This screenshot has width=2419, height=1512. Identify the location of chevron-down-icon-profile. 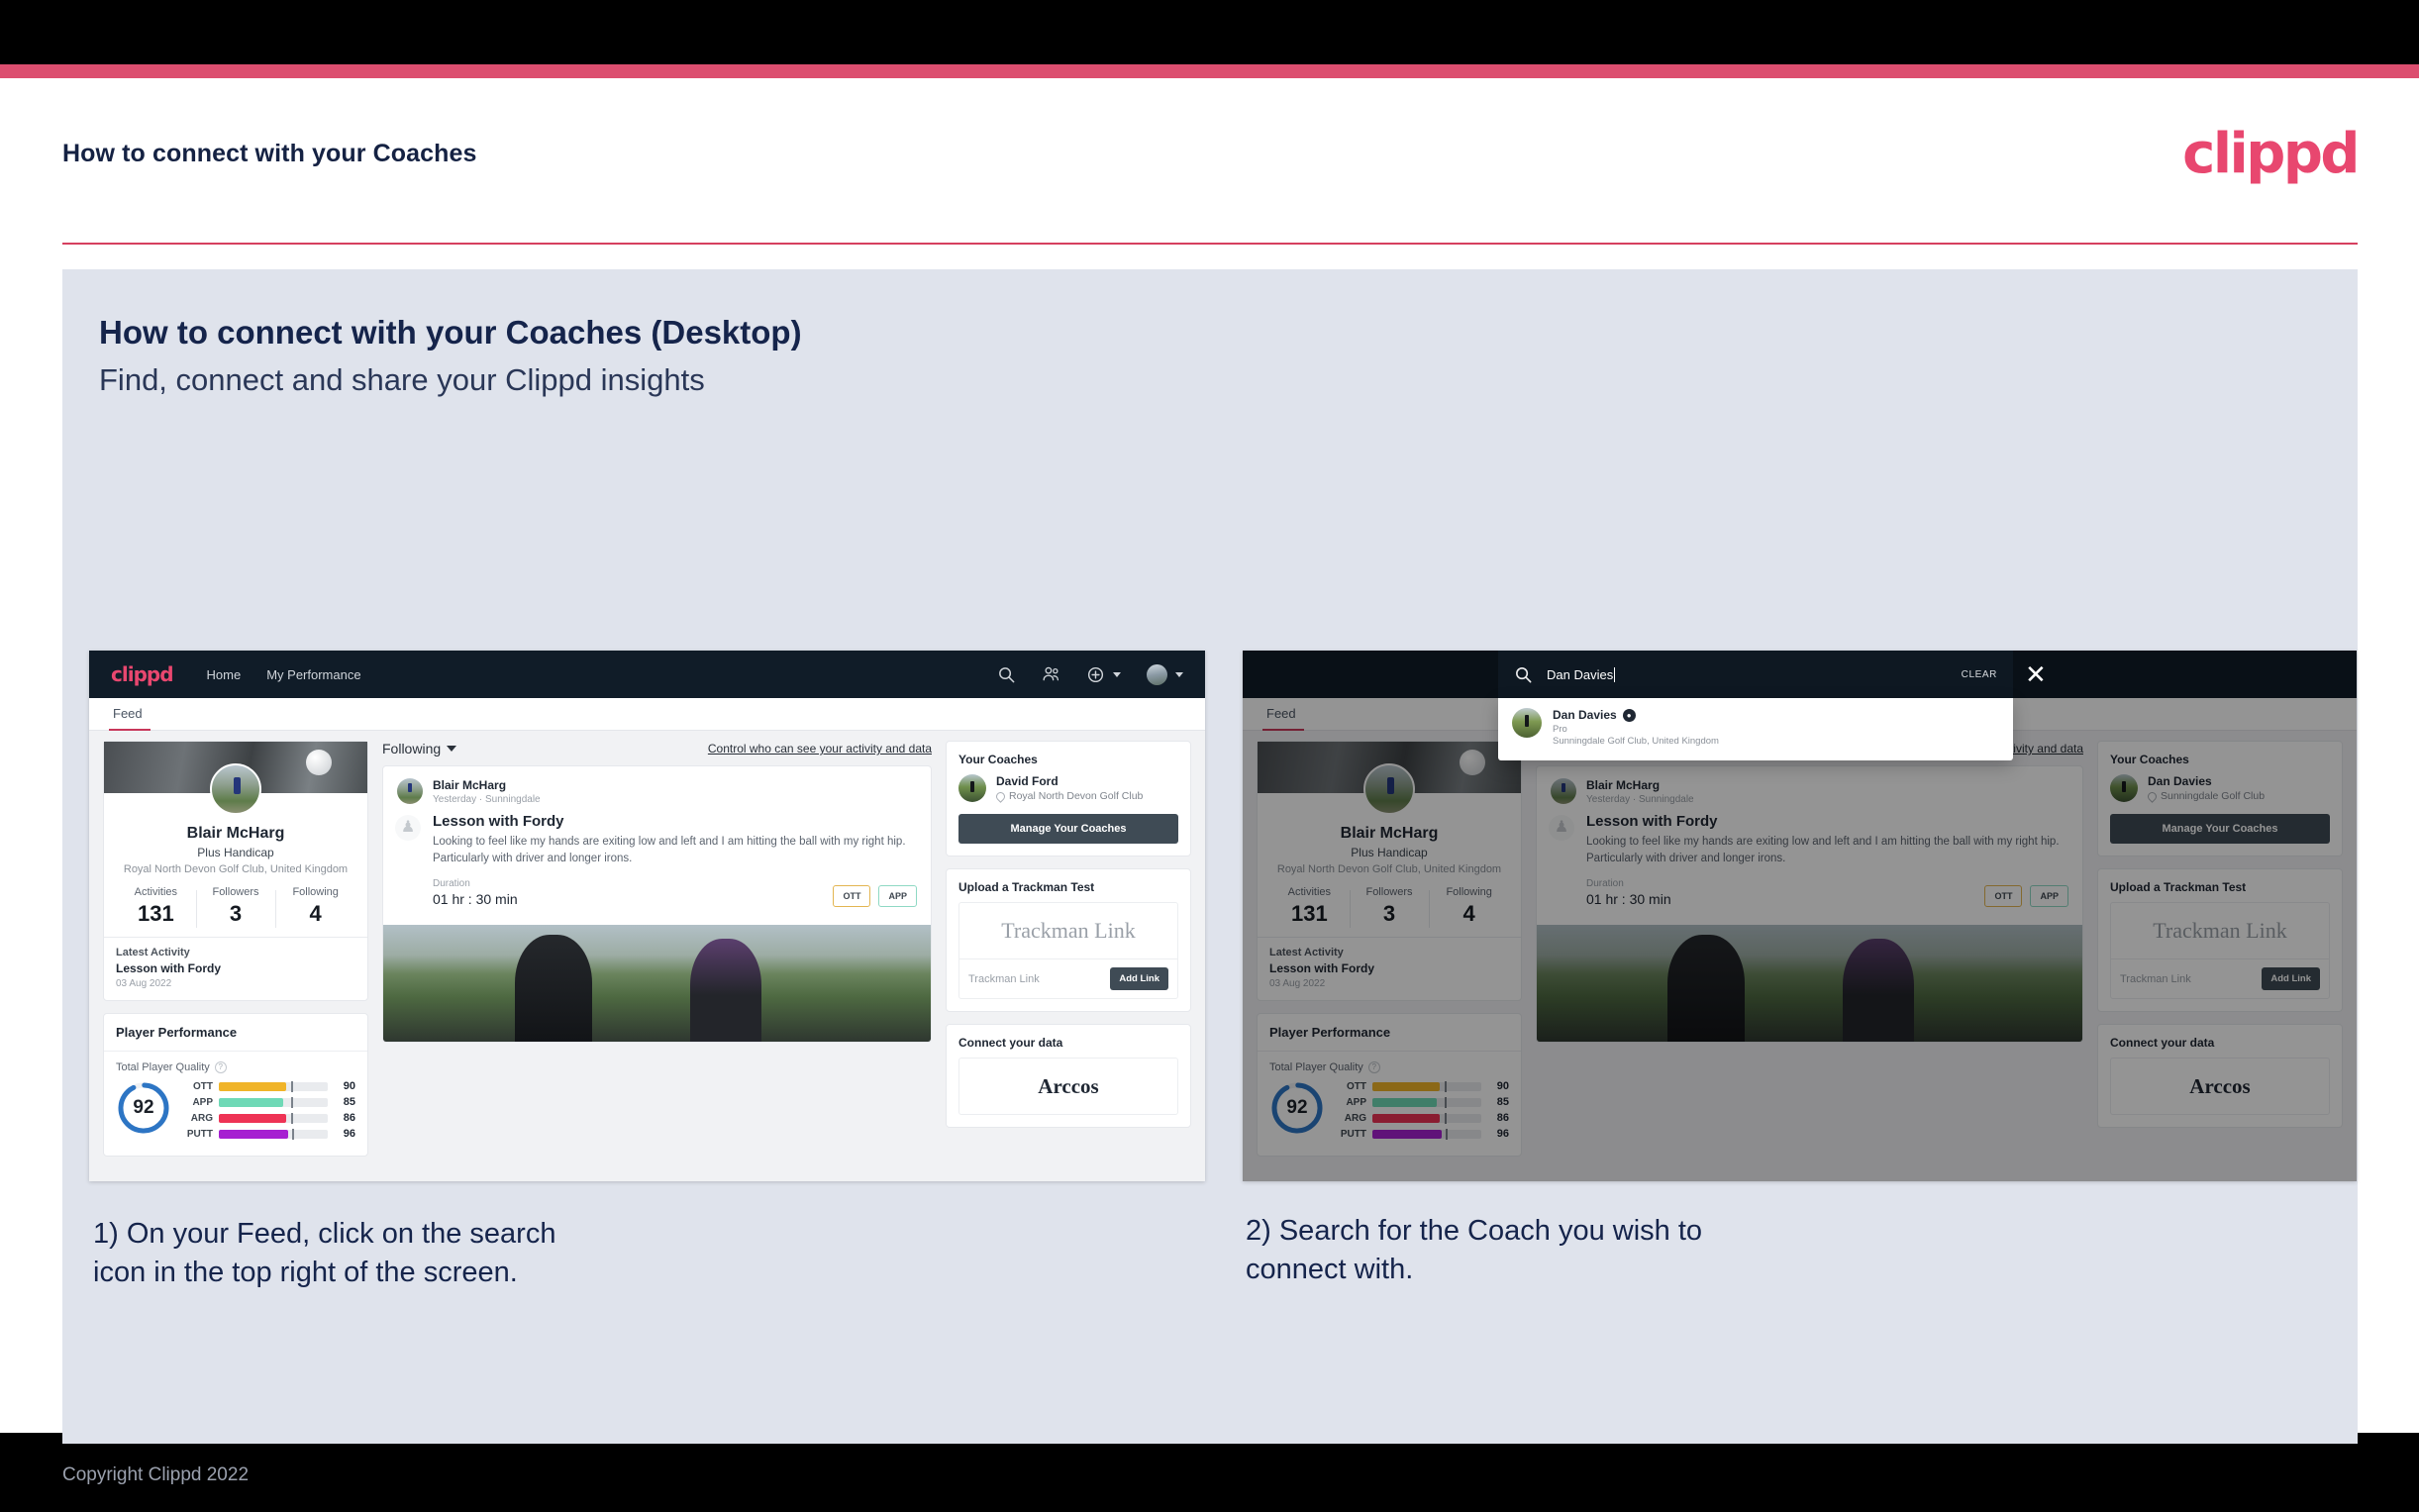
(1179, 674).